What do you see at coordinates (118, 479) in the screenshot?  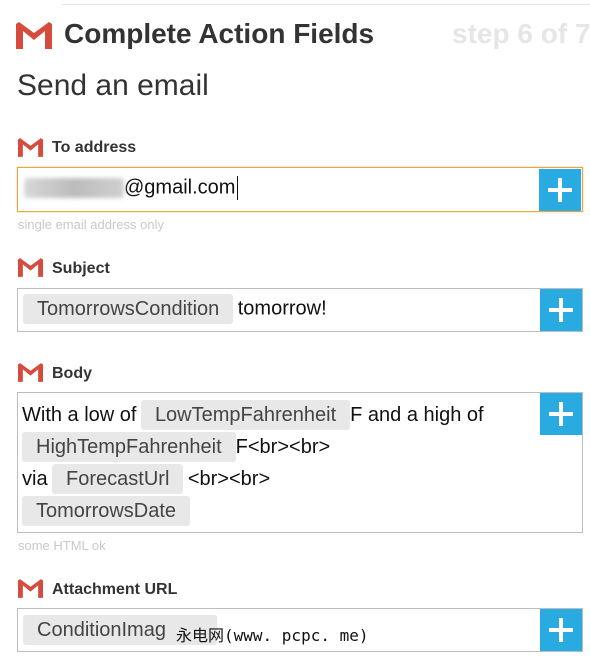 I see `ingredient-token: ForecastUrl` at bounding box center [118, 479].